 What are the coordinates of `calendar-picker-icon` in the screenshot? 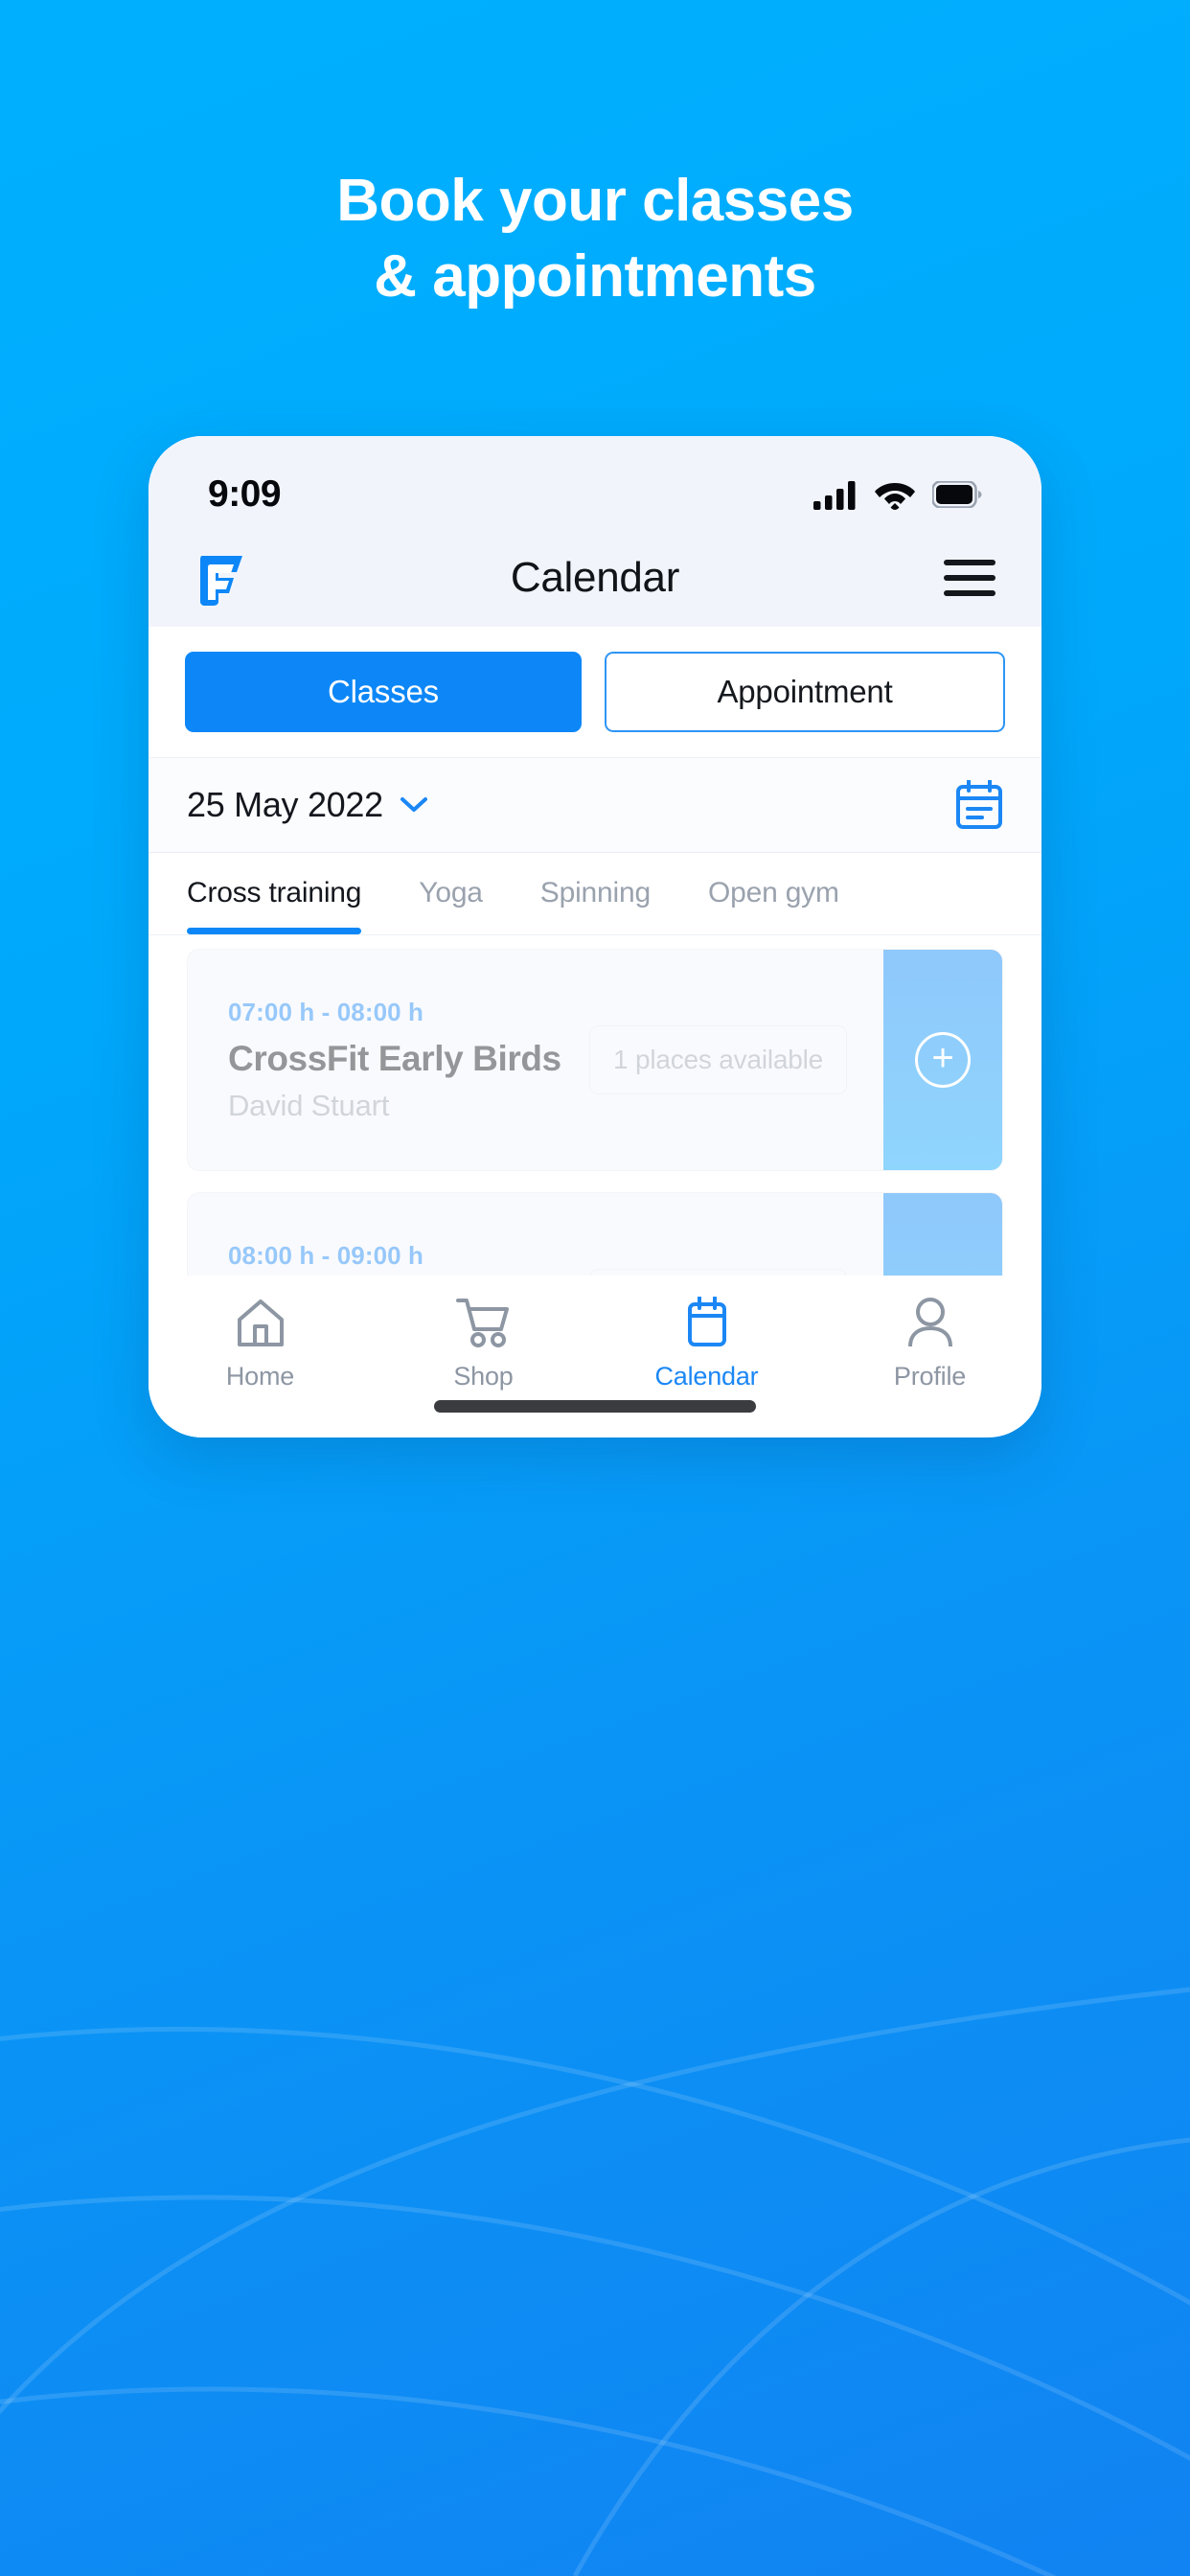 It's located at (979, 805).